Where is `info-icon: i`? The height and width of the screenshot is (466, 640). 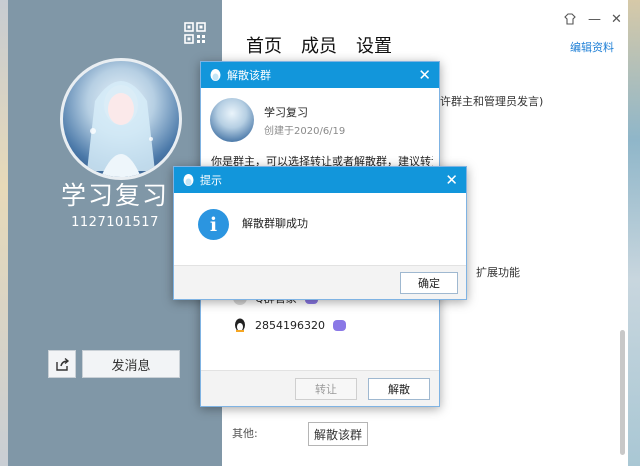 info-icon: i is located at coordinates (213, 224).